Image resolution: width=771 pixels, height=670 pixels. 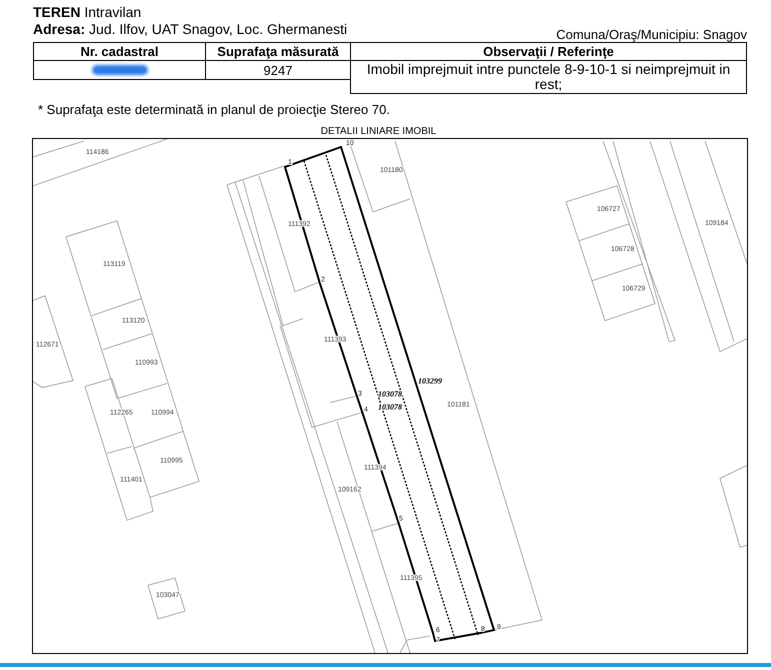 I want to click on footnote: * Suprafaţa este determinată in planul de proiecţie Stereo 70., so click(x=214, y=109).